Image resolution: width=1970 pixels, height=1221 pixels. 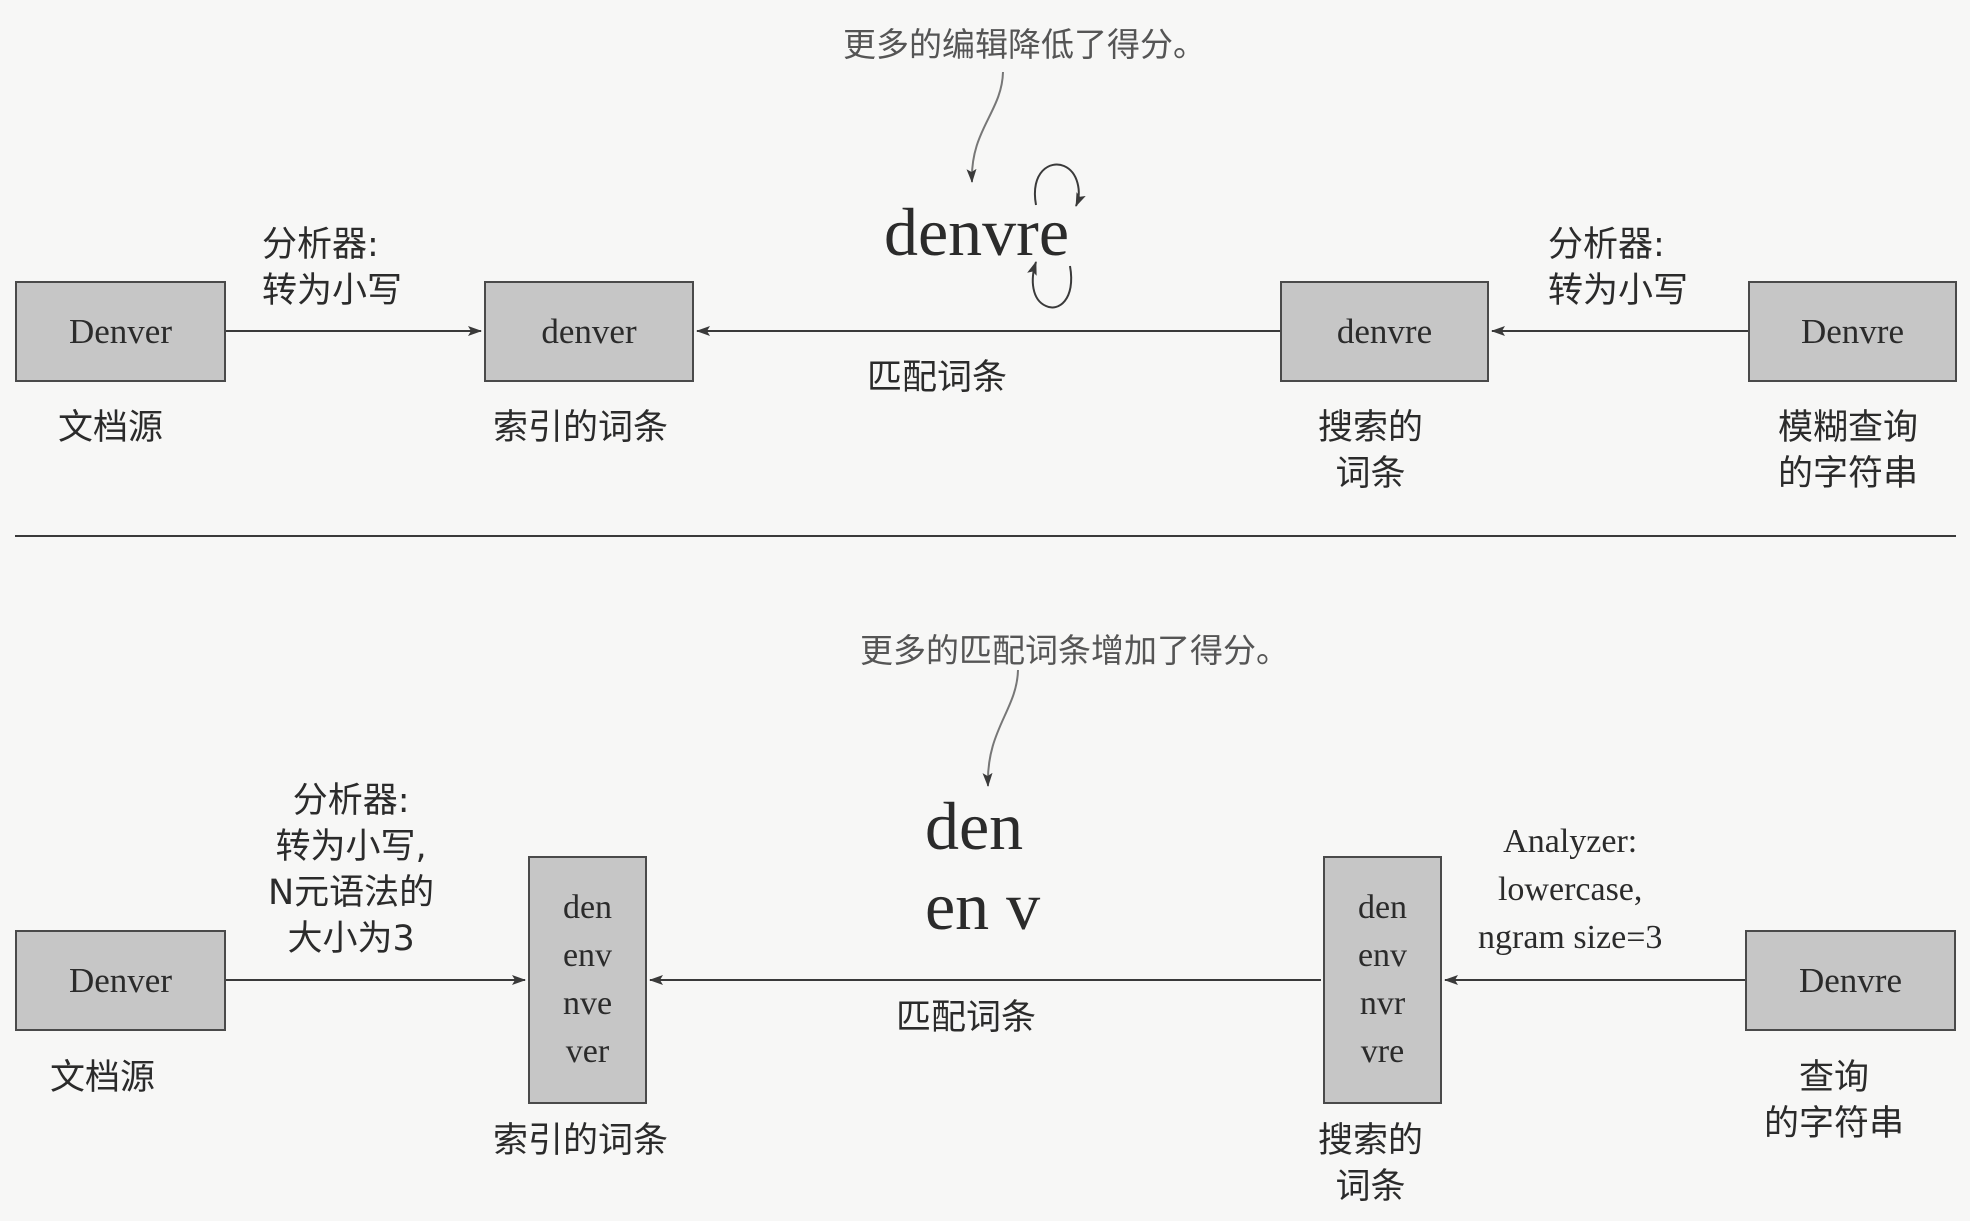 I want to click on bottom-term-line-2: en v, so click(x=983, y=906).